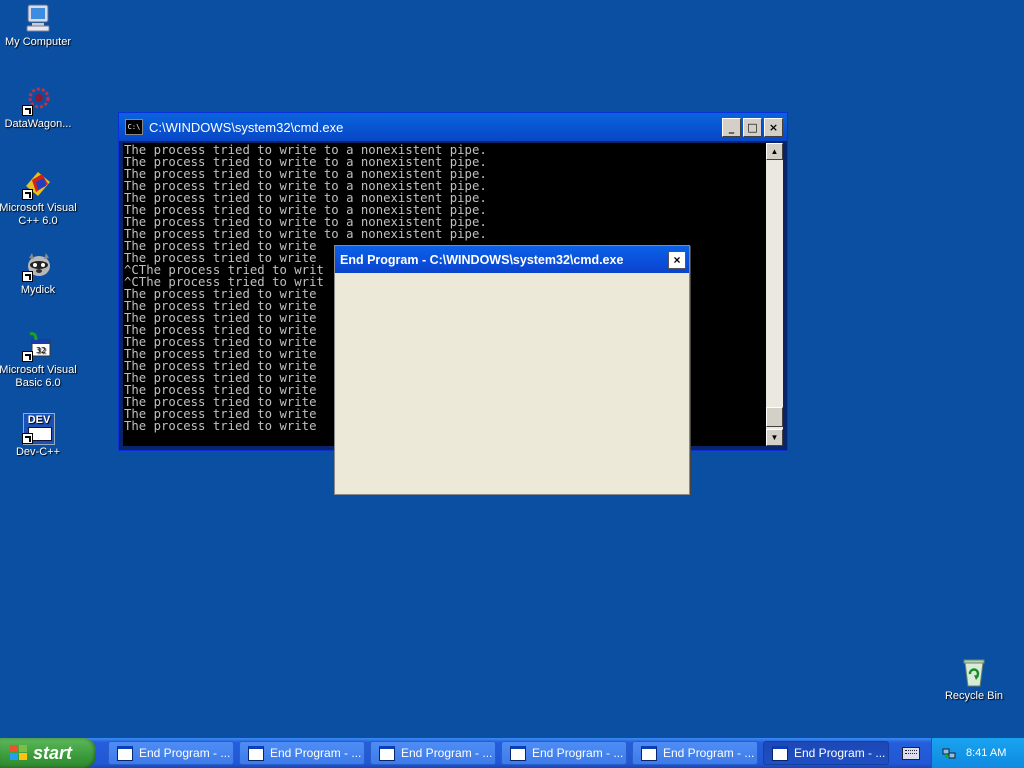  What do you see at coordinates (949, 753) in the screenshot?
I see `network-icon` at bounding box center [949, 753].